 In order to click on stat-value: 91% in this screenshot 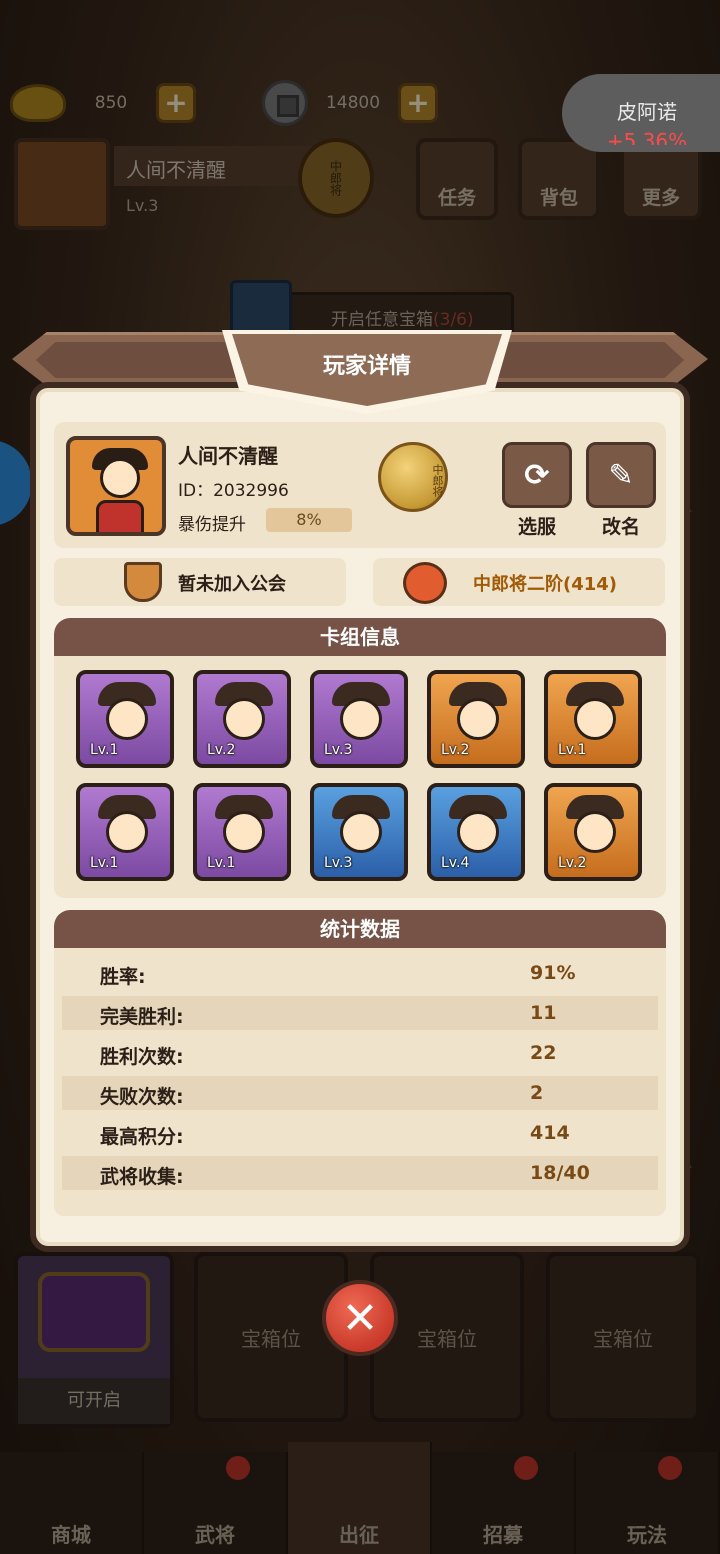, I will do `click(553, 973)`.